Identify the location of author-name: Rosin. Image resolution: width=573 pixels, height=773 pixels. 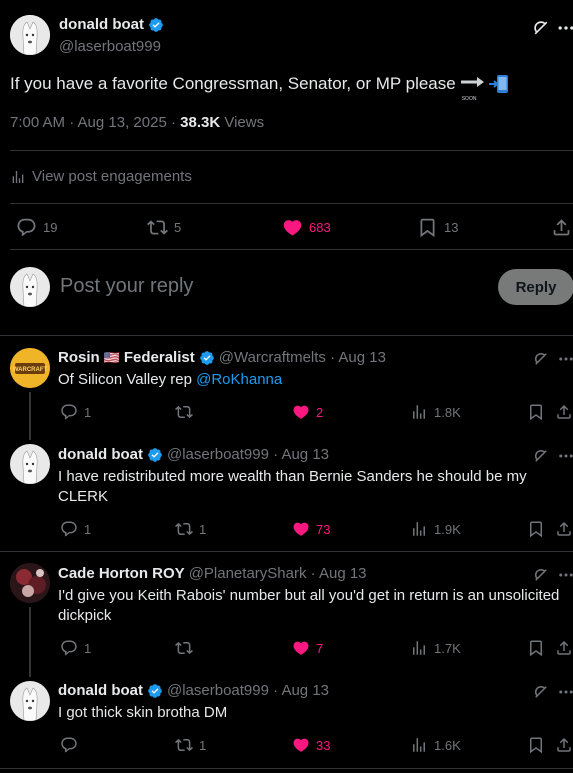
(79, 357).